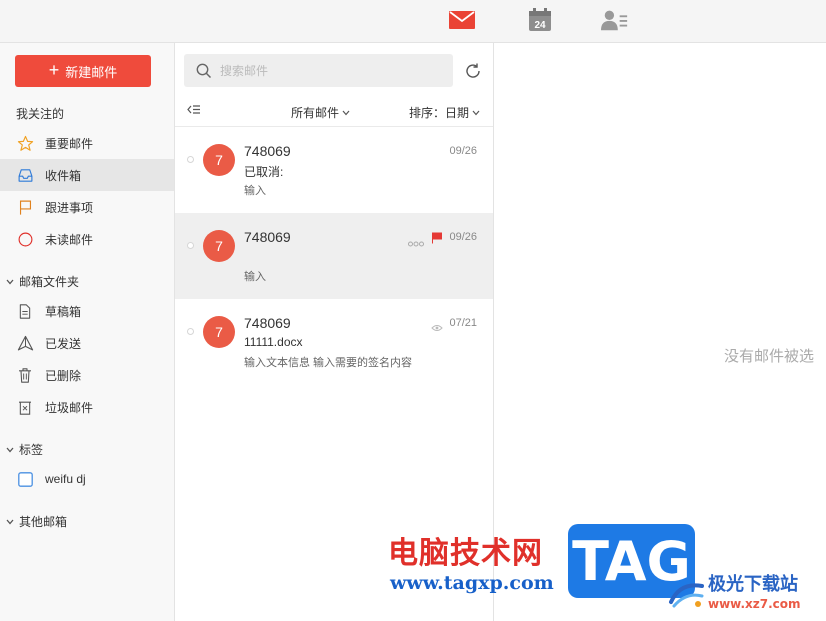  I want to click on sidebar-item-drafts: 草稿箱, so click(87, 311).